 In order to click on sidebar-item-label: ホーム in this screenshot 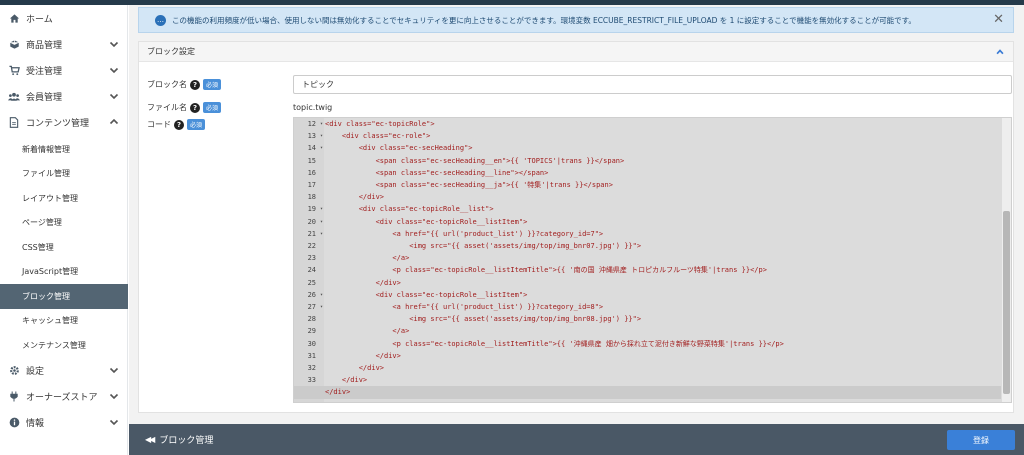, I will do `click(39, 19)`.